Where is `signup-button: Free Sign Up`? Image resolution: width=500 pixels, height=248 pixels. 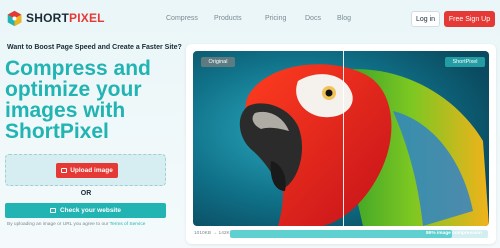
signup-button: Free Sign Up is located at coordinates (469, 19).